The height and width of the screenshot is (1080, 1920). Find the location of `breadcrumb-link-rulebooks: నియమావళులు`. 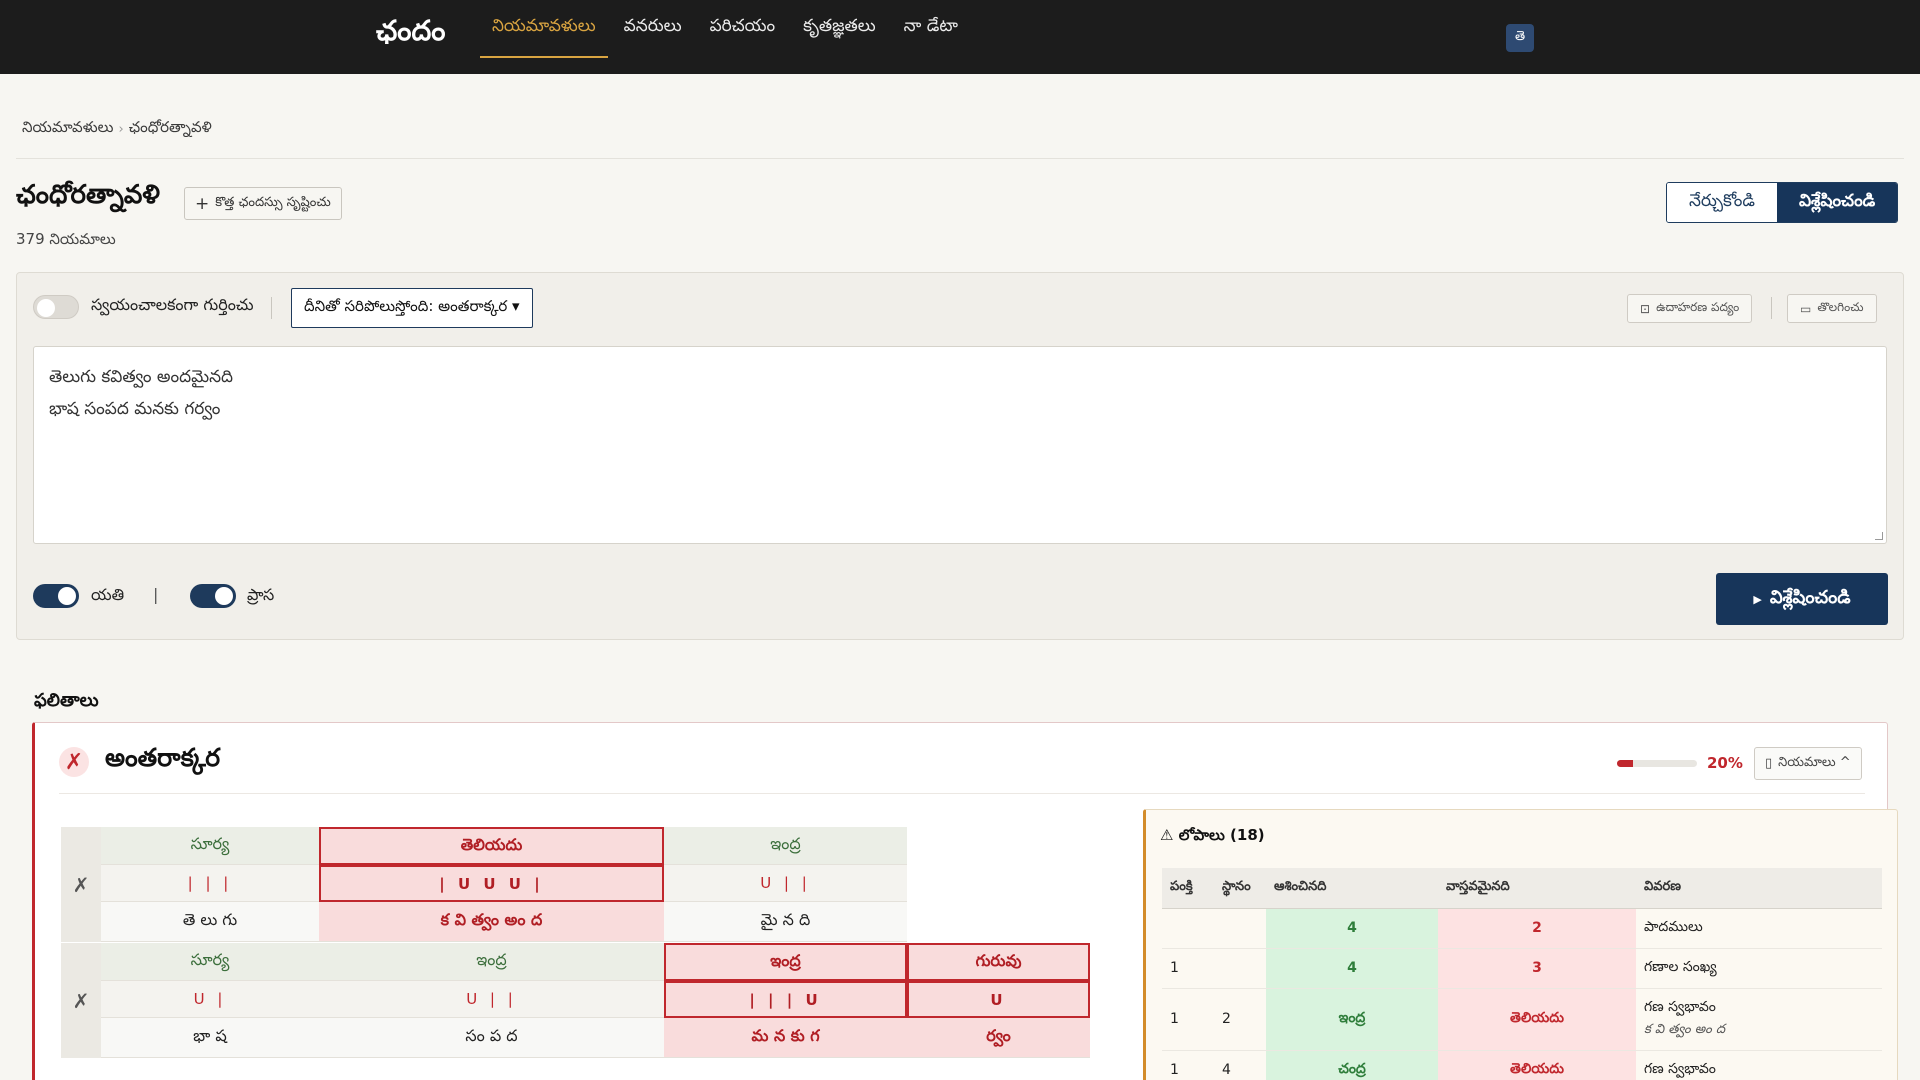

breadcrumb-link-rulebooks: నియమావళులు is located at coordinates (67, 129).